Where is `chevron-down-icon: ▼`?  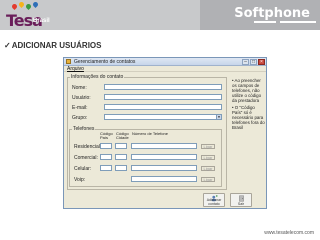 chevron-down-icon: ▼ is located at coordinates (218, 117).